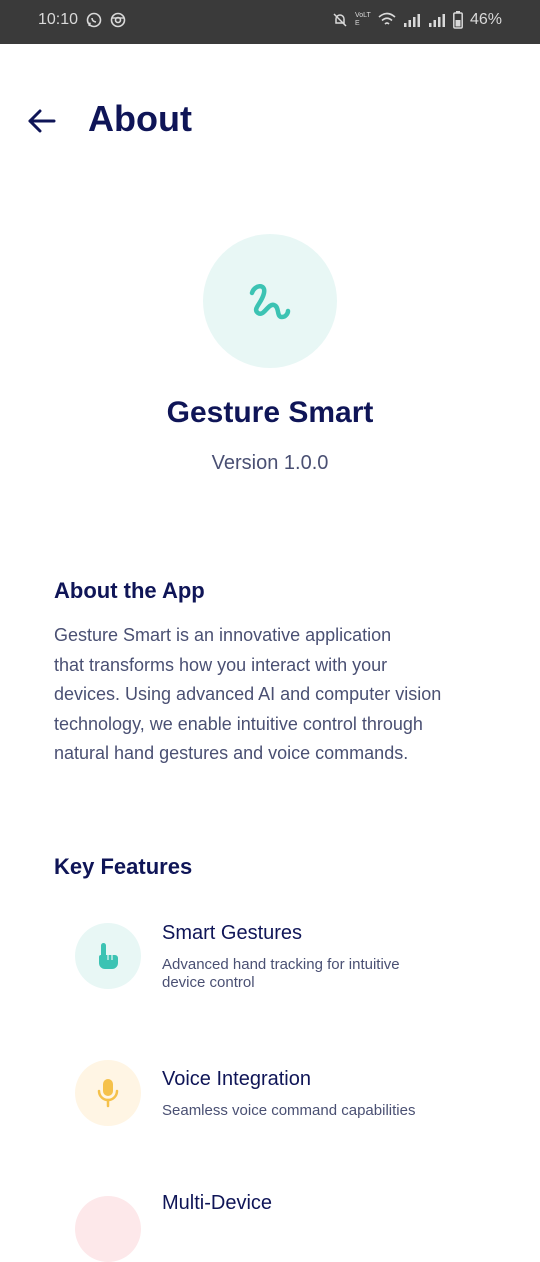 The height and width of the screenshot is (1262, 540). Describe the element at coordinates (232, 933) in the screenshot. I see `feature-title: Smart Gestures` at that location.